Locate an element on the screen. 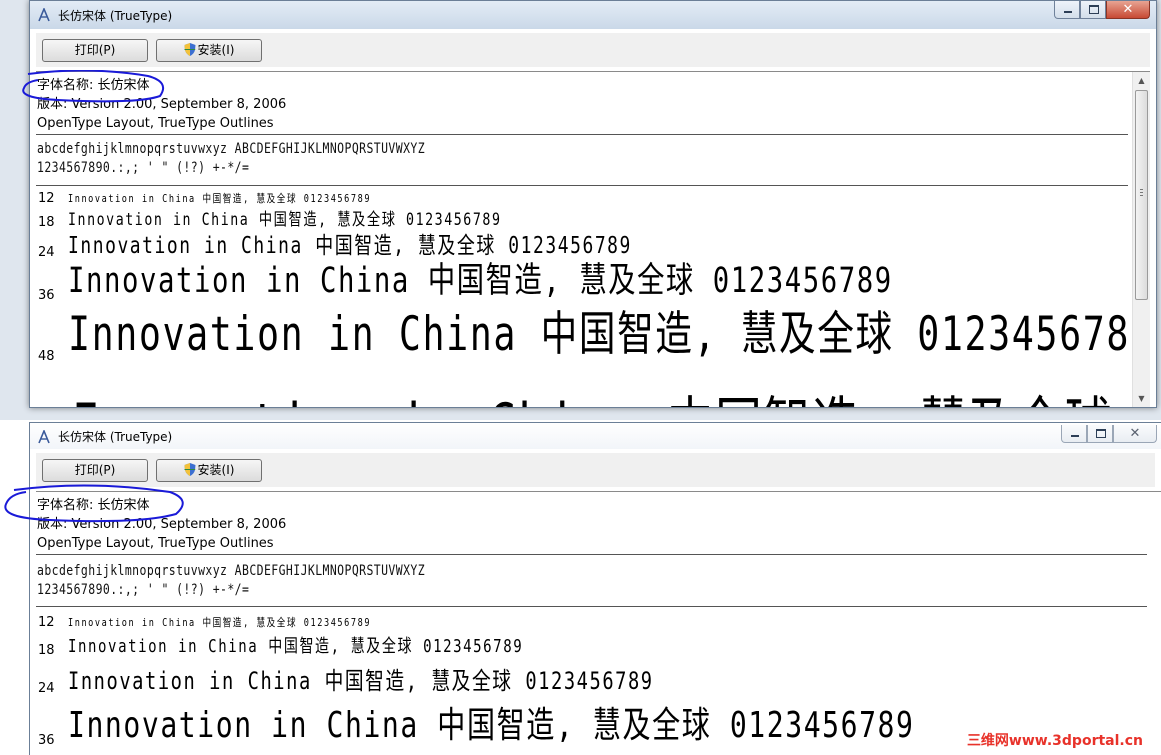  vertical-scrollbar: ▲ ▼ is located at coordinates (1141, 239).